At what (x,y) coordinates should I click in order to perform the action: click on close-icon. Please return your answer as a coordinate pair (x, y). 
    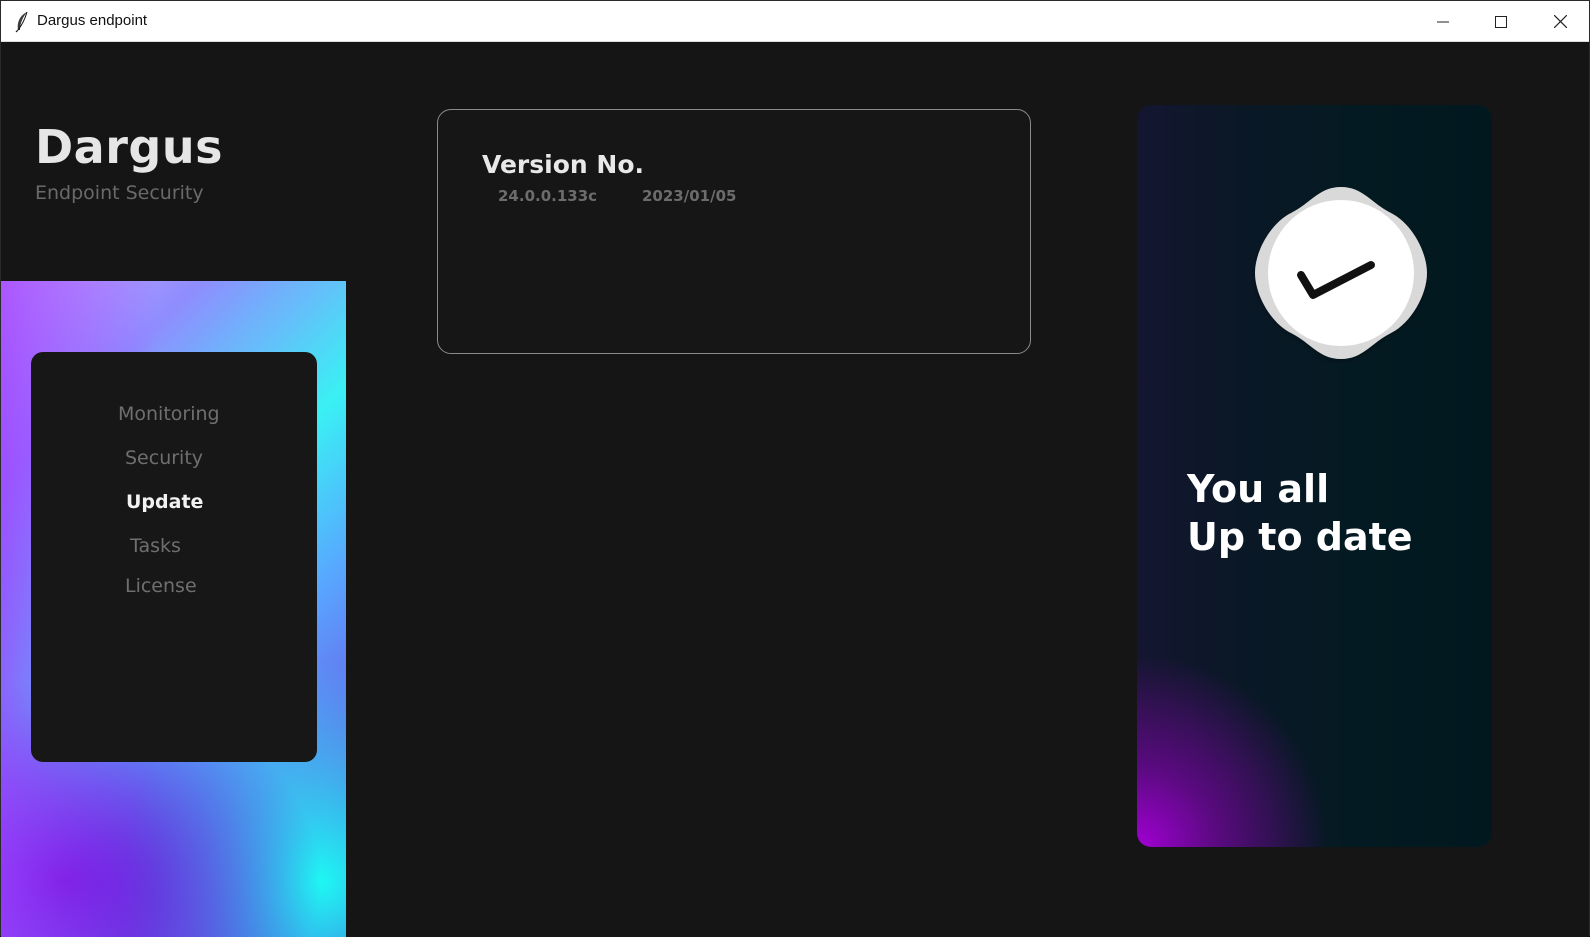
    Looking at the image, I should click on (1560, 21).